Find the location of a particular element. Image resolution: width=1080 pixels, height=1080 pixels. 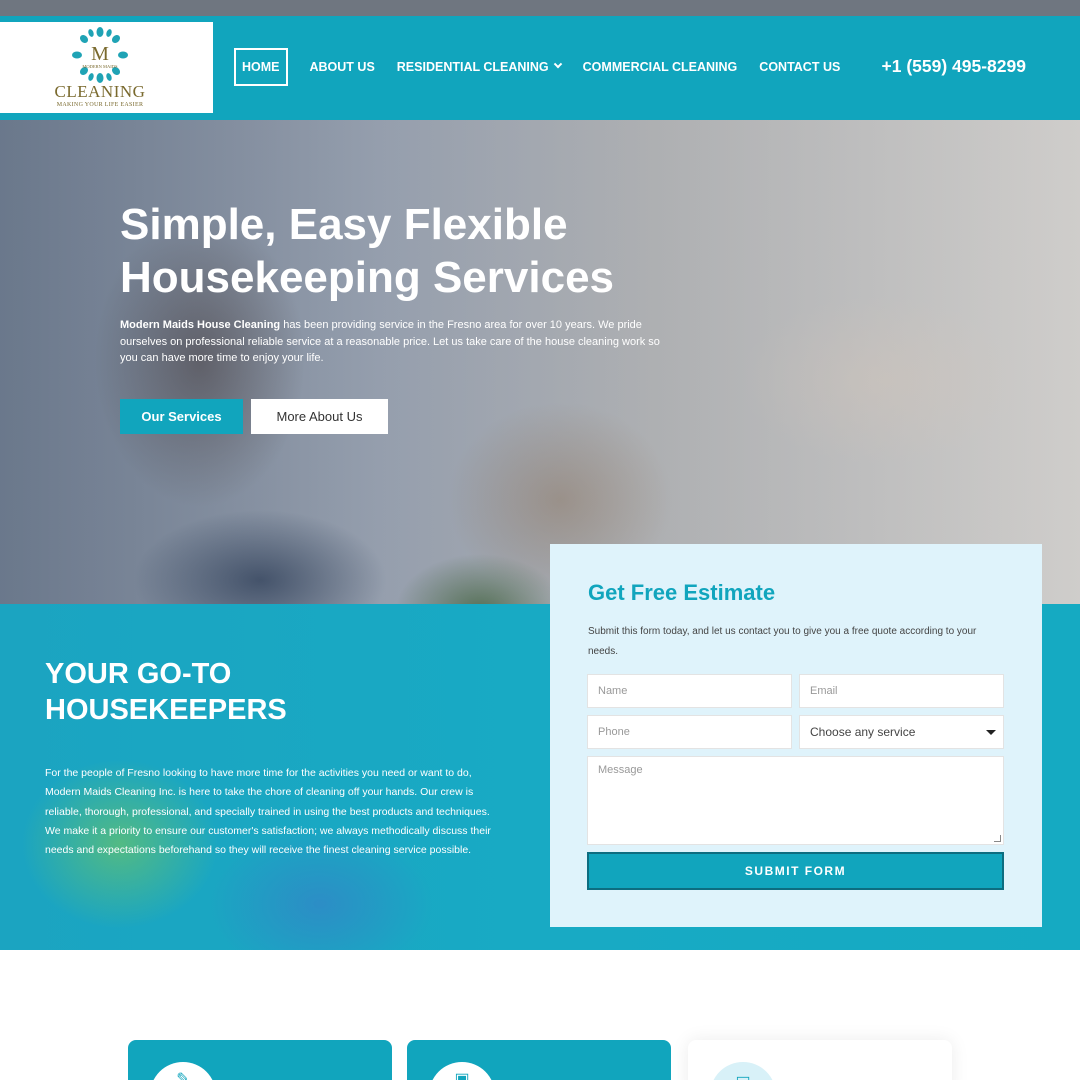

brush-icon: ✎ is located at coordinates (183, 1075).